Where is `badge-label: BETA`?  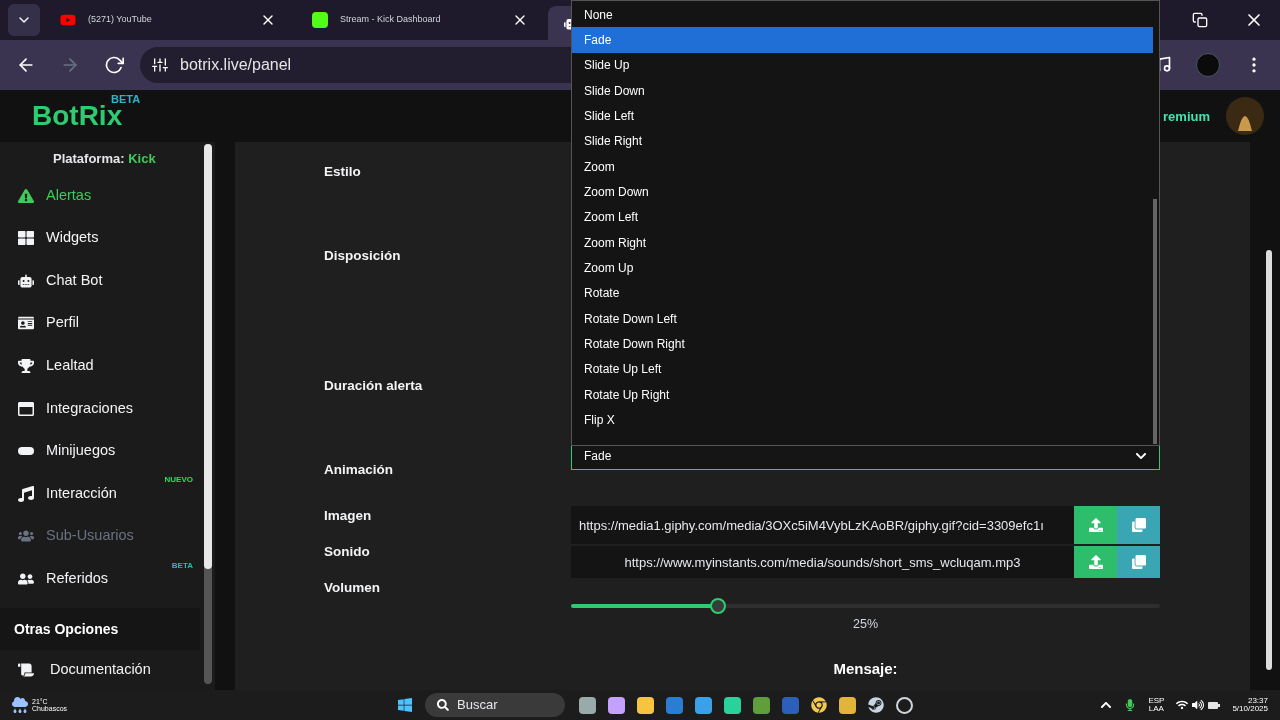 badge-label: BETA is located at coordinates (182, 565).